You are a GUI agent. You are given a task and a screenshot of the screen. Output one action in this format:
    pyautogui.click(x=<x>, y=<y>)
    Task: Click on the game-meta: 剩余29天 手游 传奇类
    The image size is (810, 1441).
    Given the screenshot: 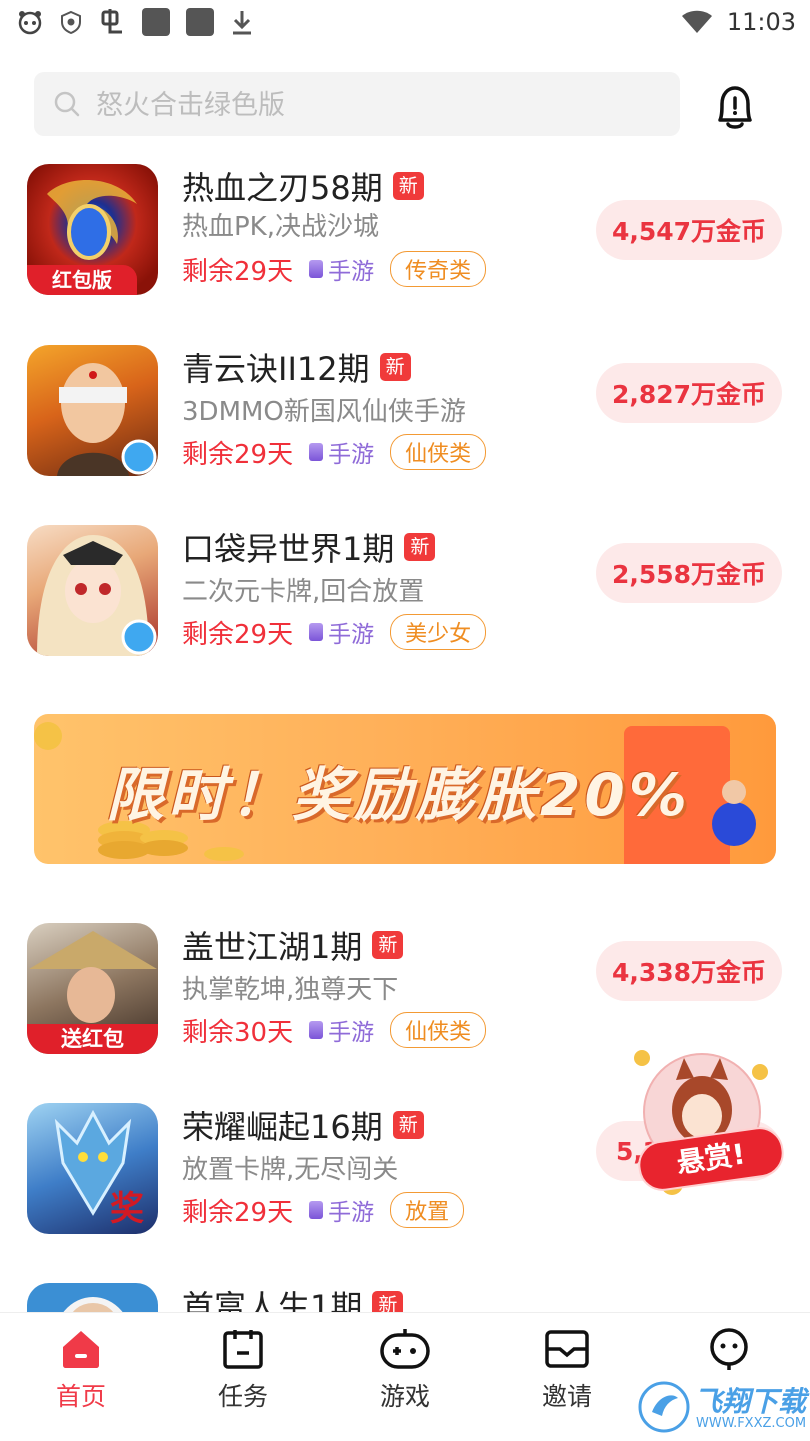 What is the action you would take?
    pyautogui.click(x=334, y=269)
    